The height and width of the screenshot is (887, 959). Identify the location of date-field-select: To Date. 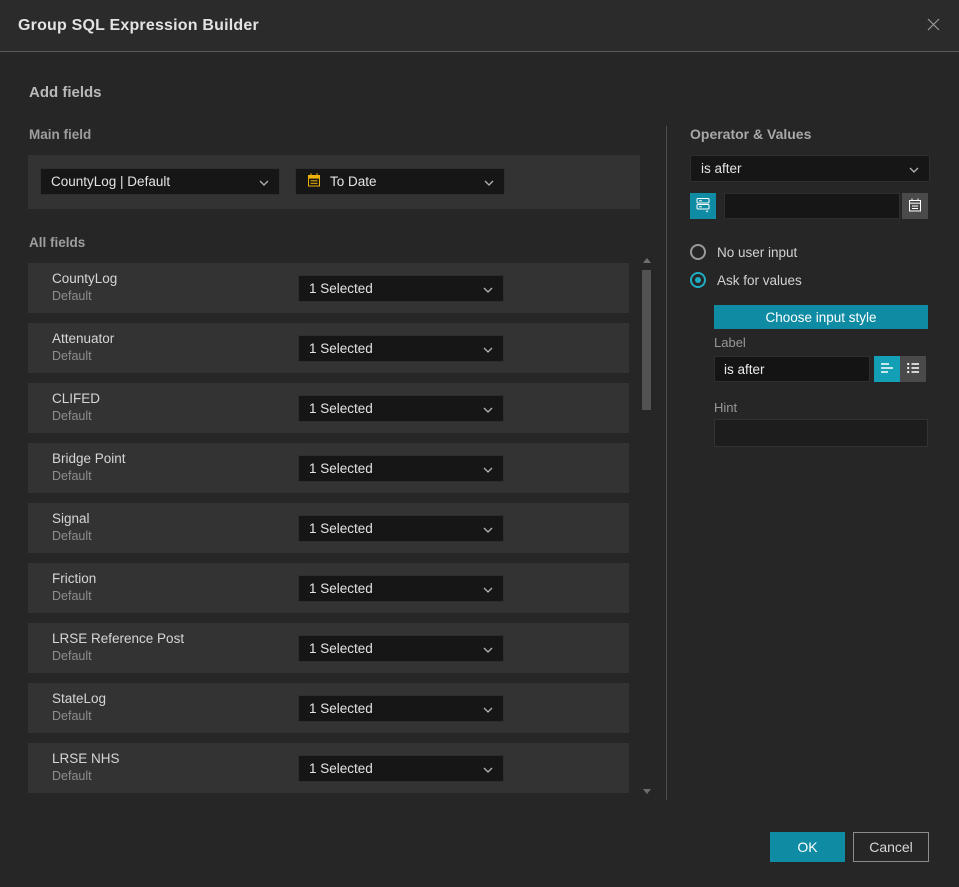
(400, 181).